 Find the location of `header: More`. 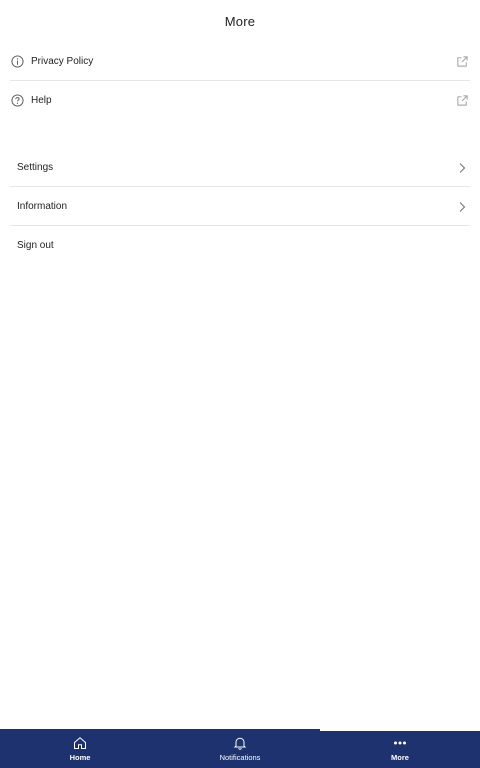

header: More is located at coordinates (240, 21).